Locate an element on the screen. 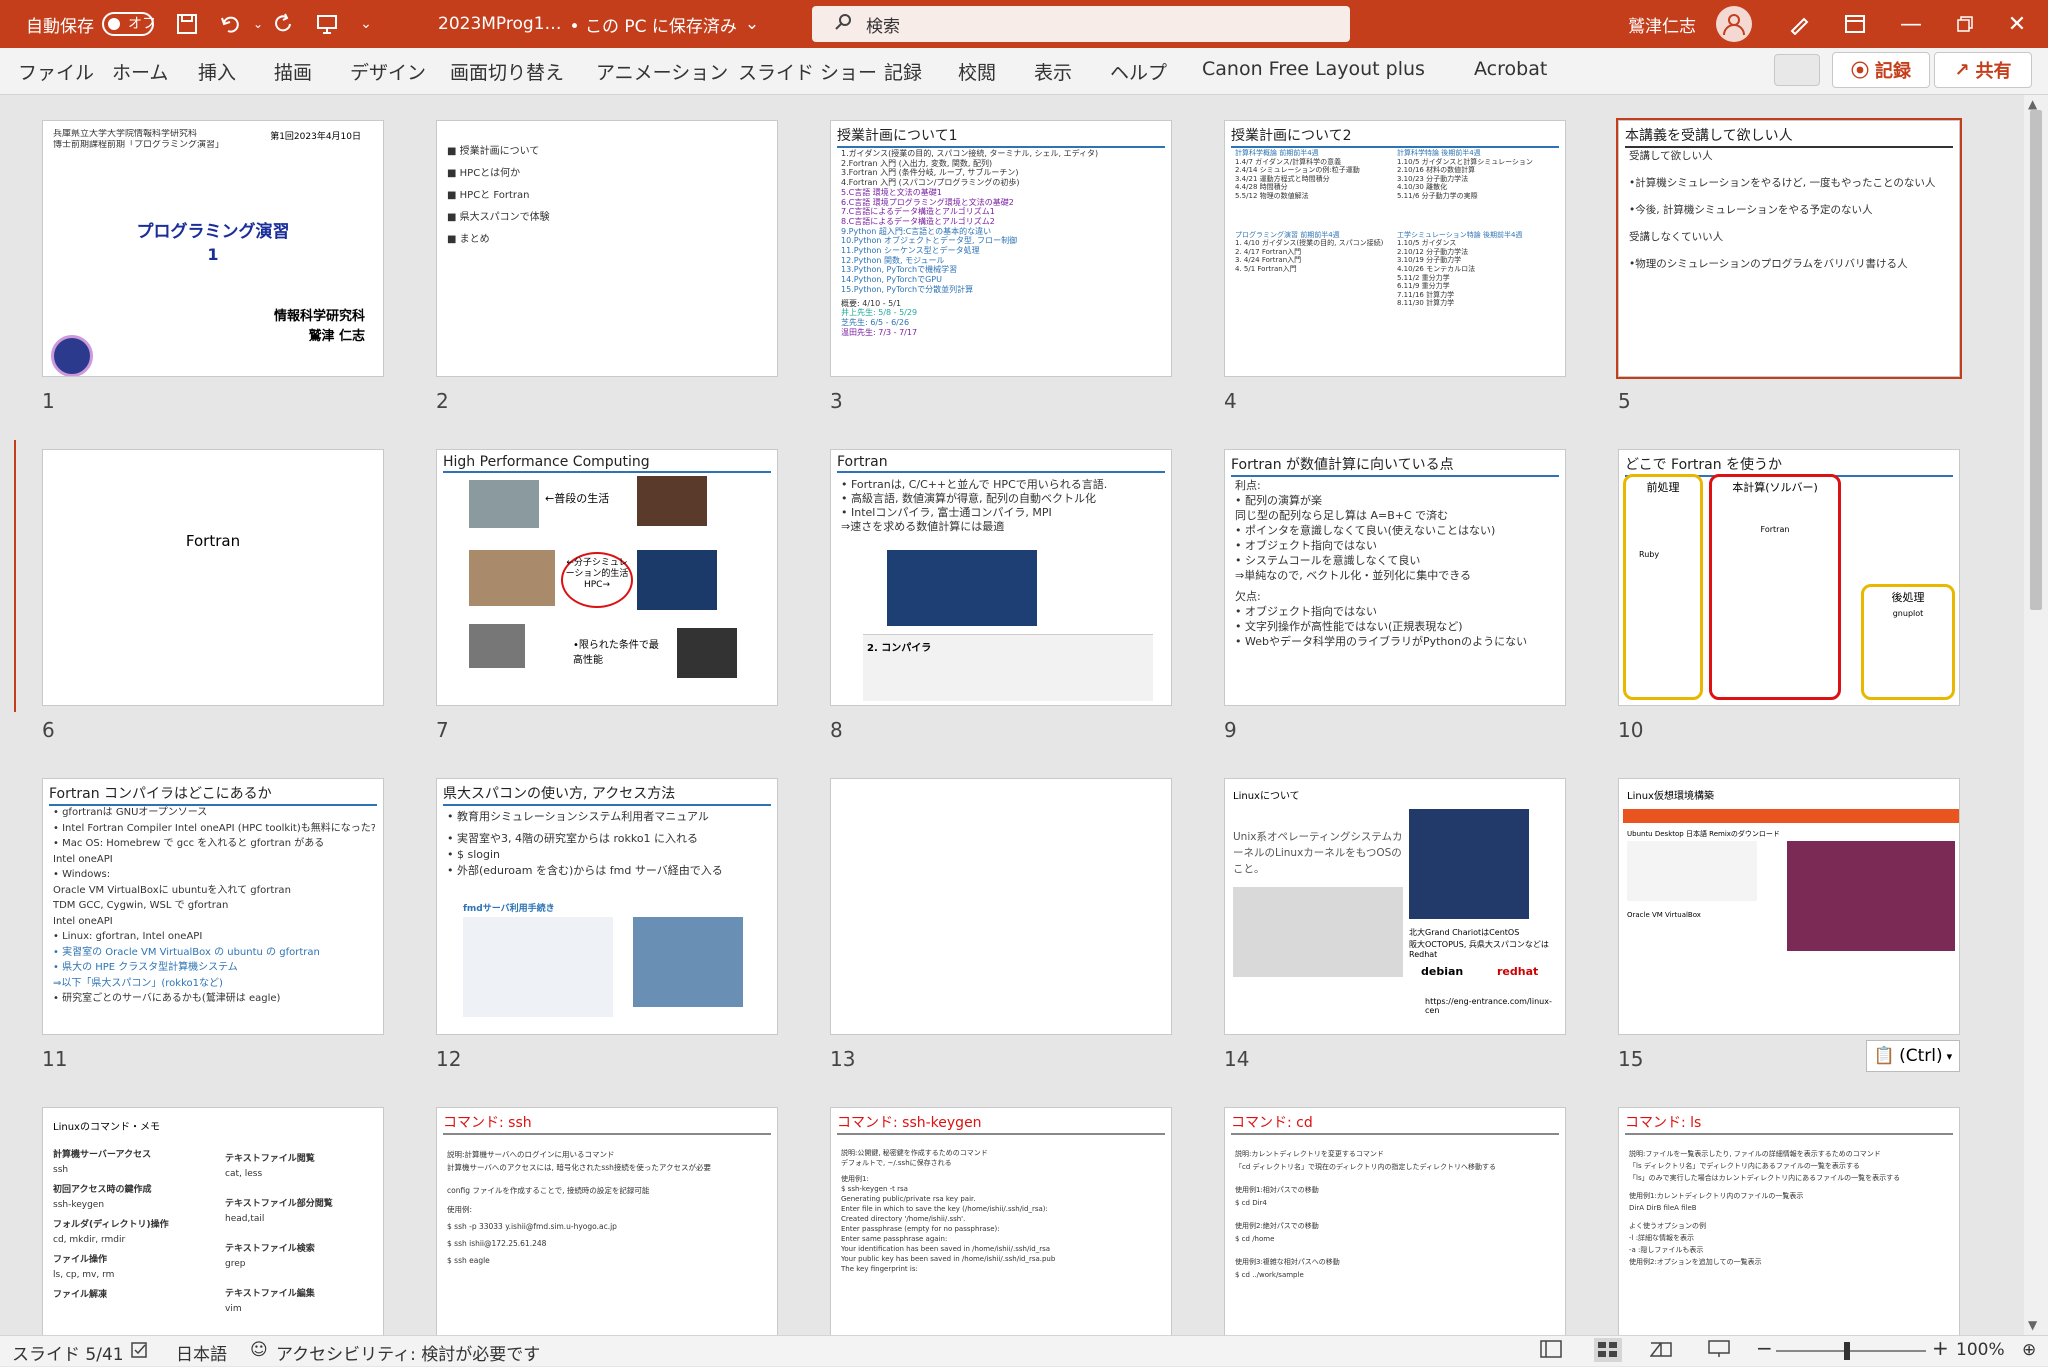 The image size is (2048, 1367). slide-text: 鷲津 仁志 is located at coordinates (336, 336).